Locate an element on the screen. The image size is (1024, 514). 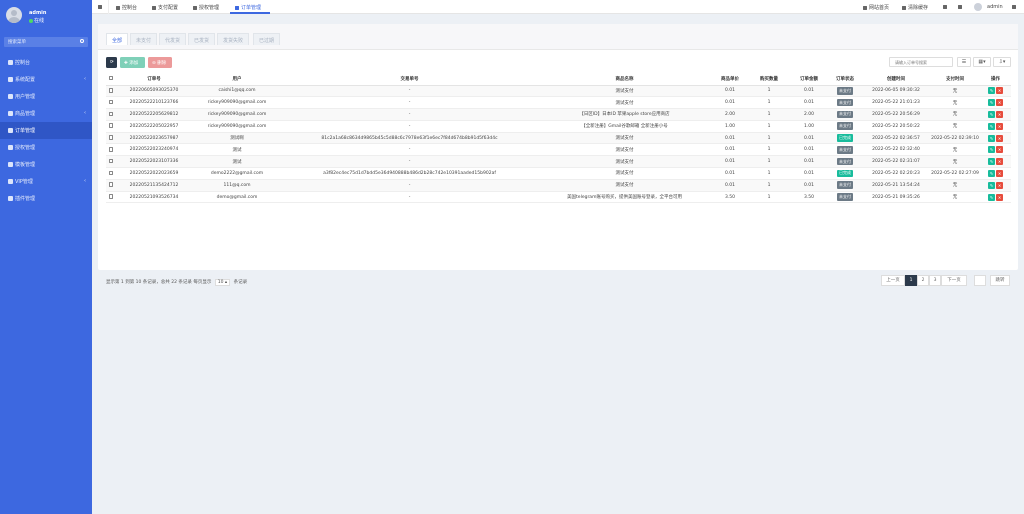
sidebar-item-auth: 授权管理 is located at coordinates (46, 147).